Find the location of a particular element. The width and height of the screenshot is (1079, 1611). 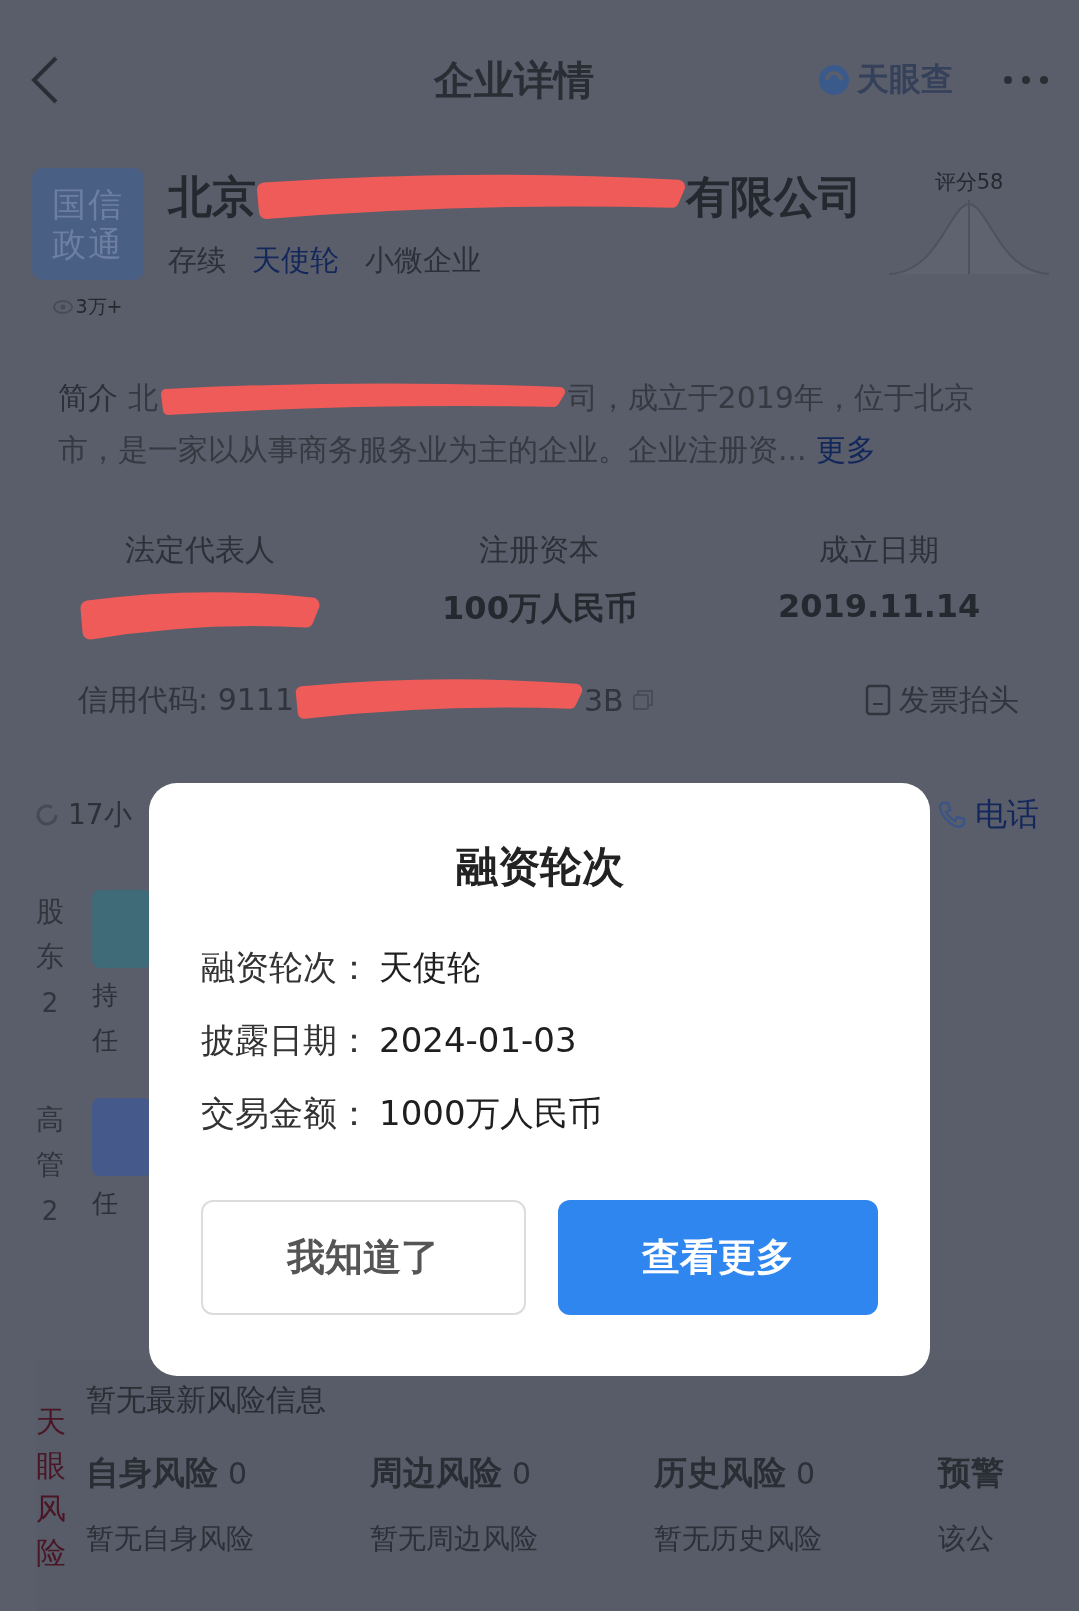

company-name: 北京 is located at coordinates (212, 197).